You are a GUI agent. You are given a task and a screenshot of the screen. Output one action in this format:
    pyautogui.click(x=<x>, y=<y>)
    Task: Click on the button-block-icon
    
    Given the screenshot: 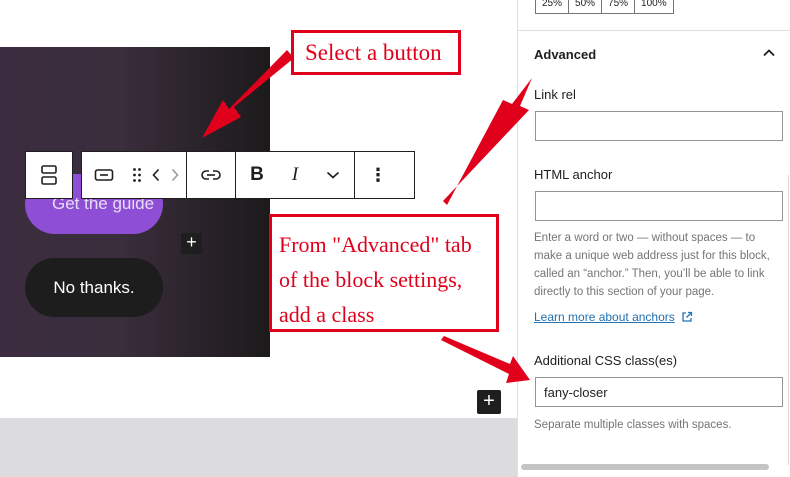 What is the action you would take?
    pyautogui.click(x=104, y=175)
    